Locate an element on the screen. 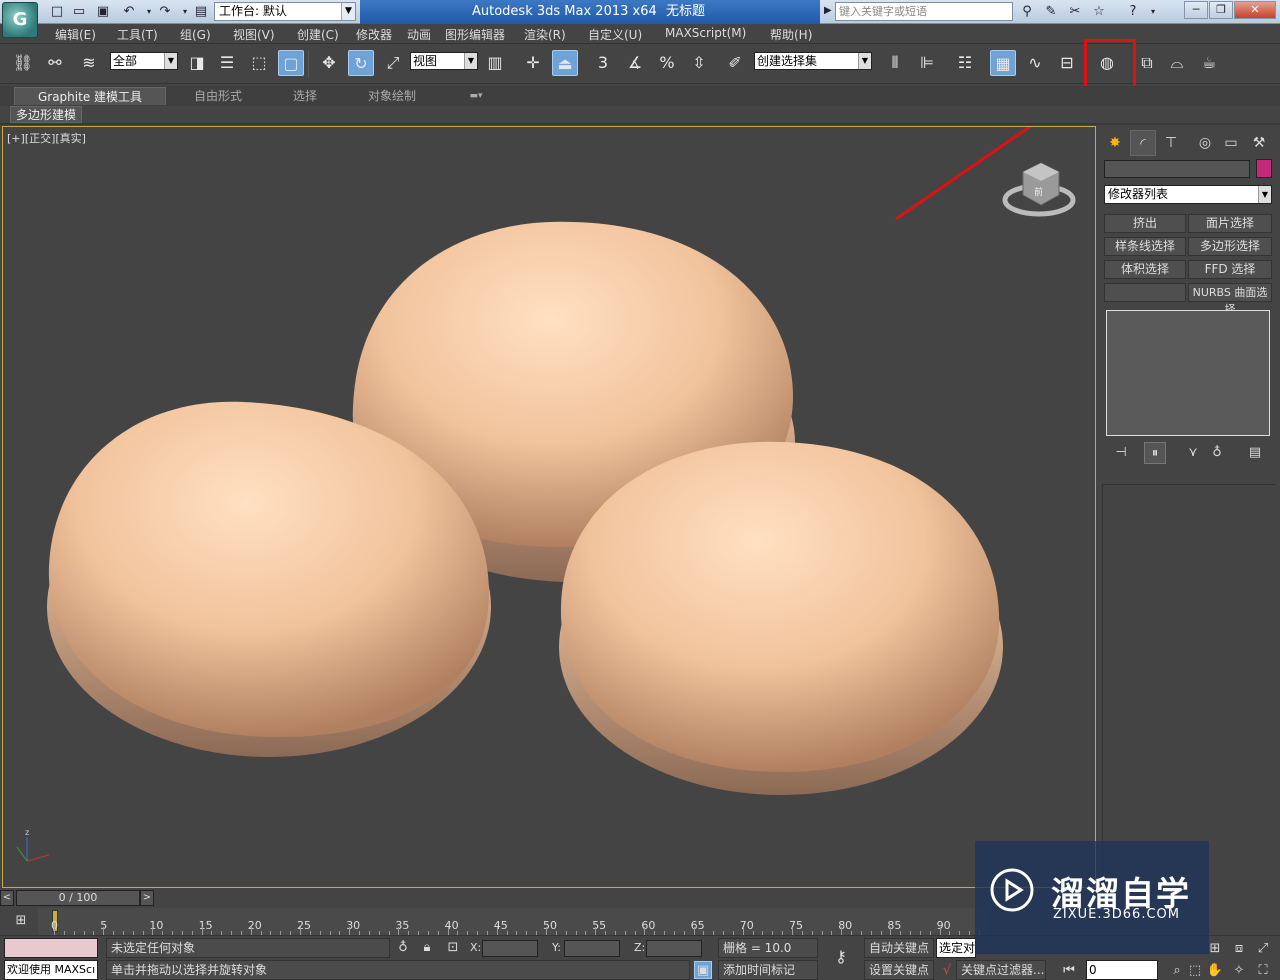 The image size is (1280, 980). tab-selection: 选择 is located at coordinates (305, 96).